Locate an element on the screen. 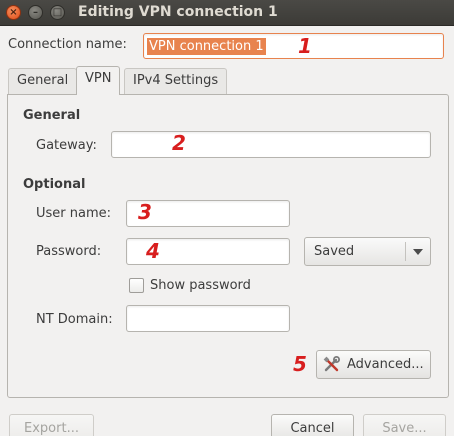 The image size is (454, 436). gateway-input is located at coordinates (271, 144).